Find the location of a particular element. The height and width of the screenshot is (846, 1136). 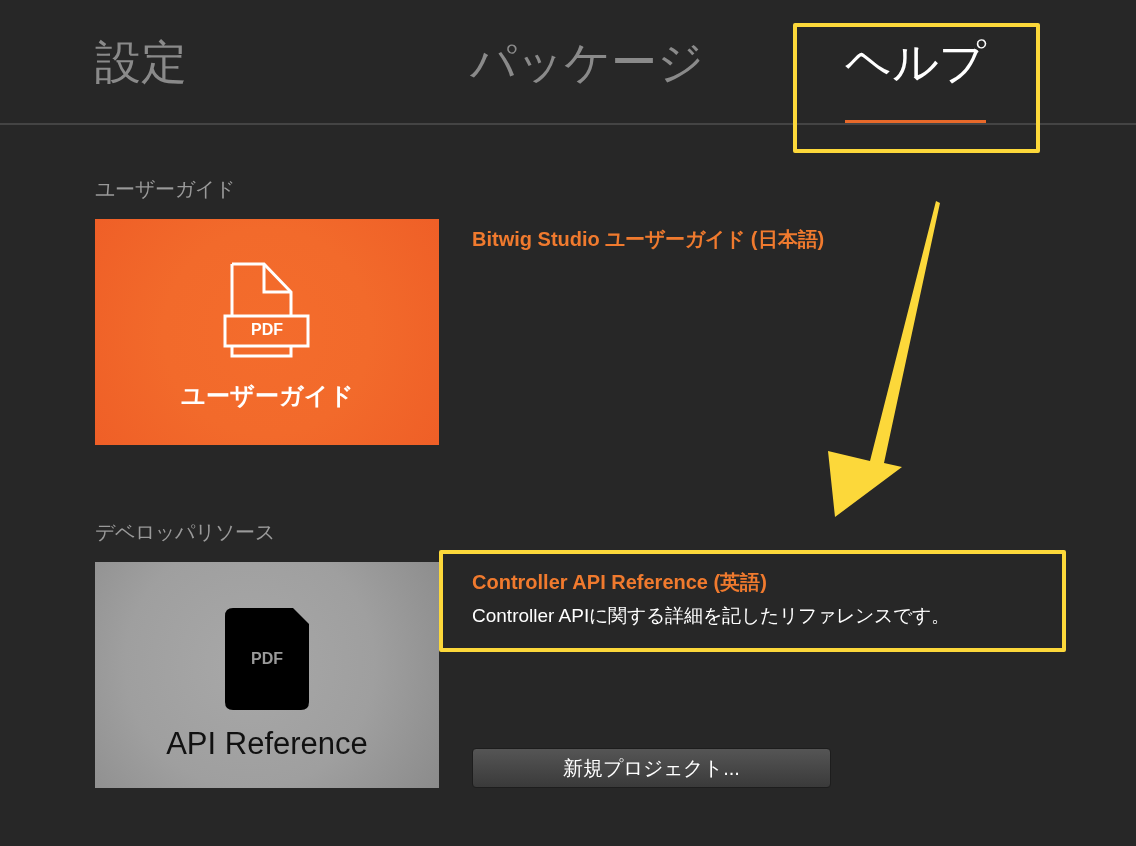

guide-thumbnail: PDF API Reference is located at coordinates (267, 675).